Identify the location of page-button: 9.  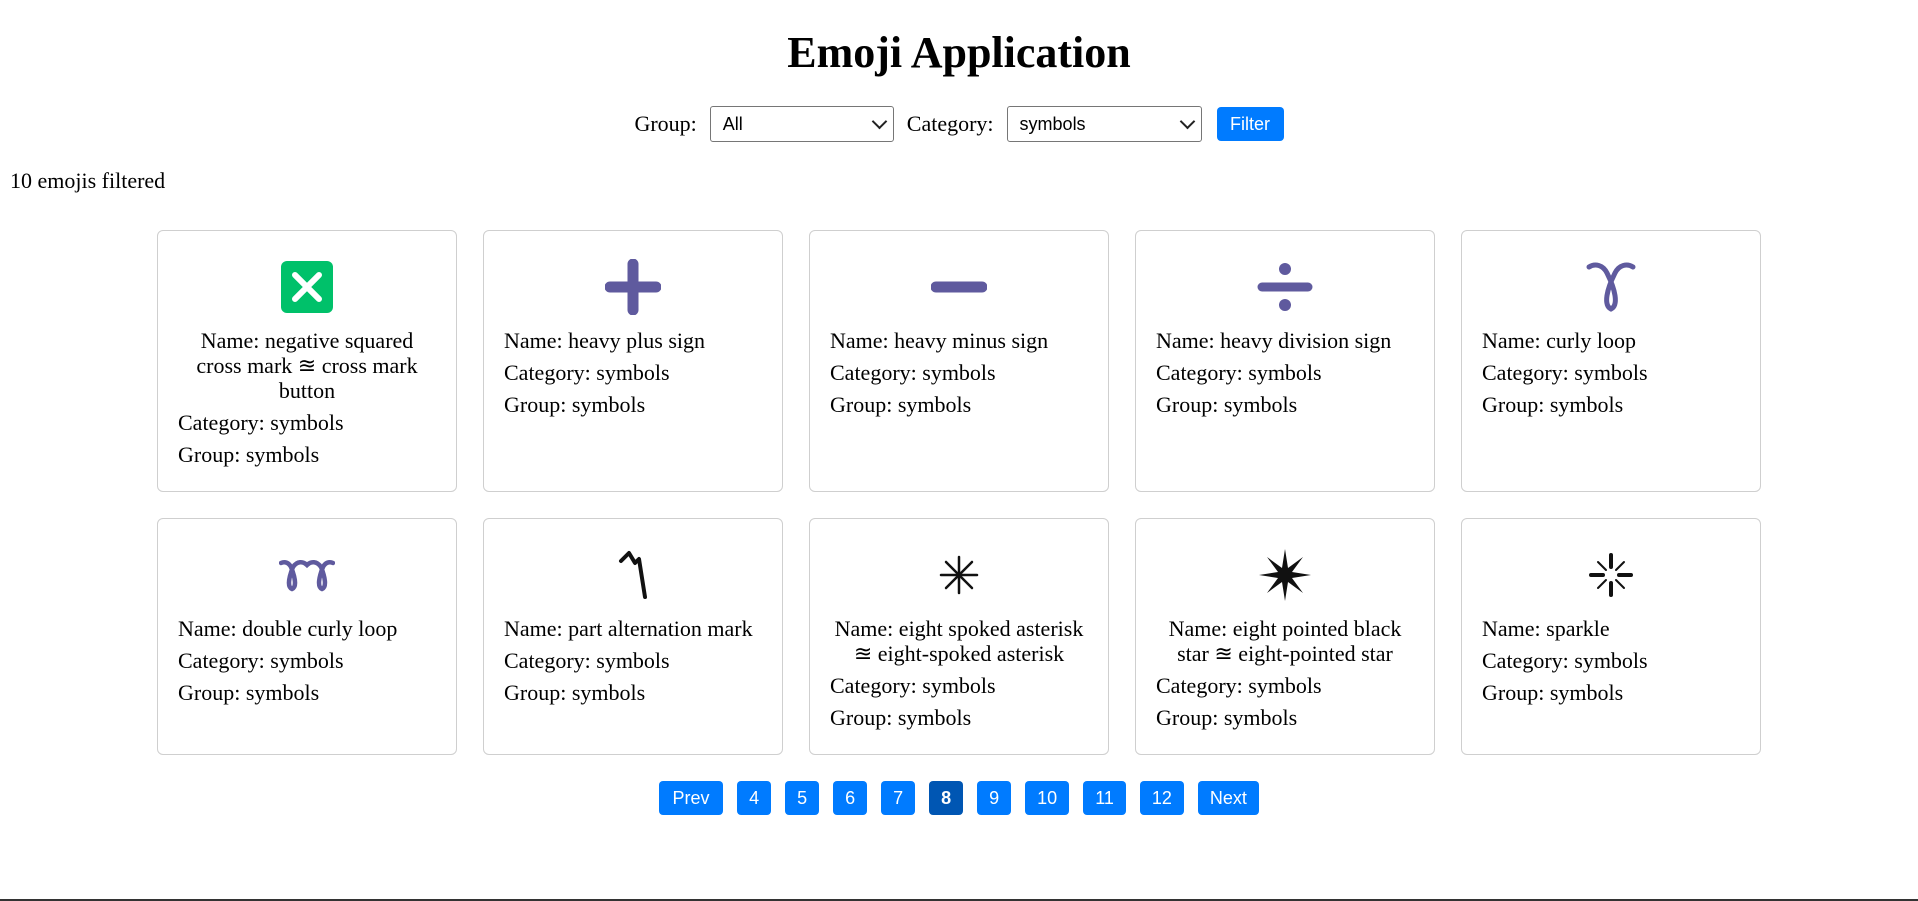
(994, 798).